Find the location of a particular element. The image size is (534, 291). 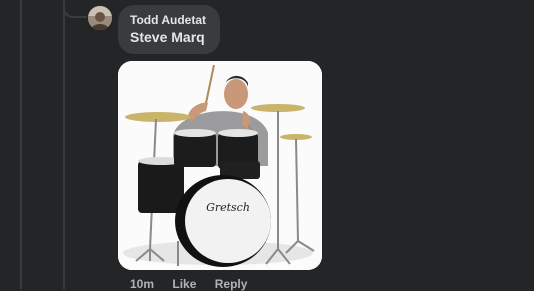

comment-text: Steve Marq is located at coordinates (167, 37).